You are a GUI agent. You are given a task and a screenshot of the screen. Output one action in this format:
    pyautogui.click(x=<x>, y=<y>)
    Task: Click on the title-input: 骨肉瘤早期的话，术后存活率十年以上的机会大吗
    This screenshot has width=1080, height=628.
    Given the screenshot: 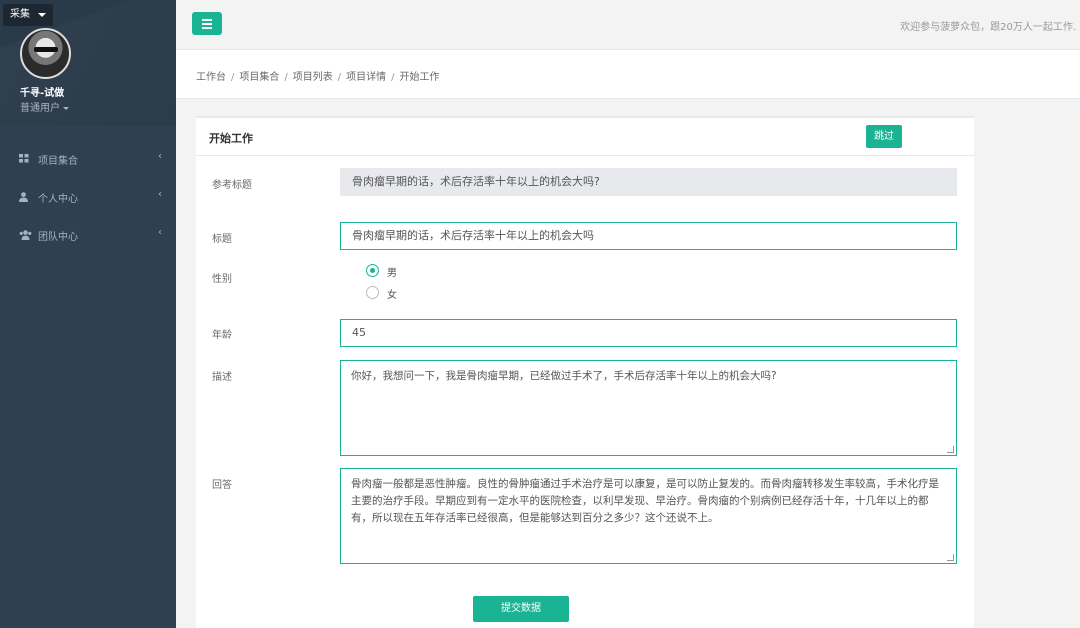 What is the action you would take?
    pyautogui.click(x=648, y=236)
    